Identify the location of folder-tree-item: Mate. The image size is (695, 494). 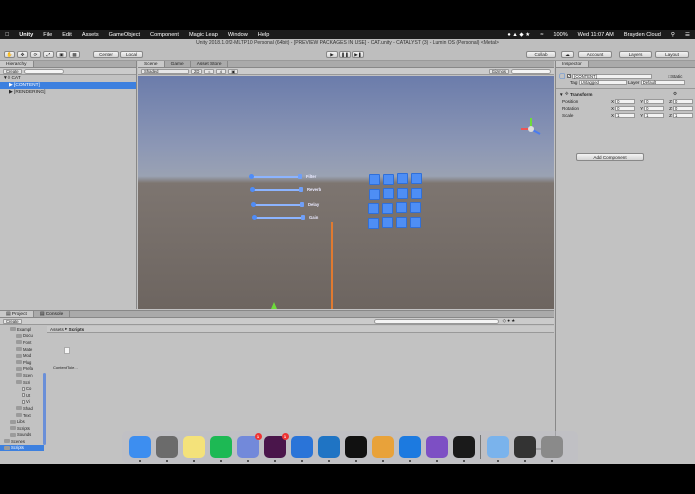
(22, 349).